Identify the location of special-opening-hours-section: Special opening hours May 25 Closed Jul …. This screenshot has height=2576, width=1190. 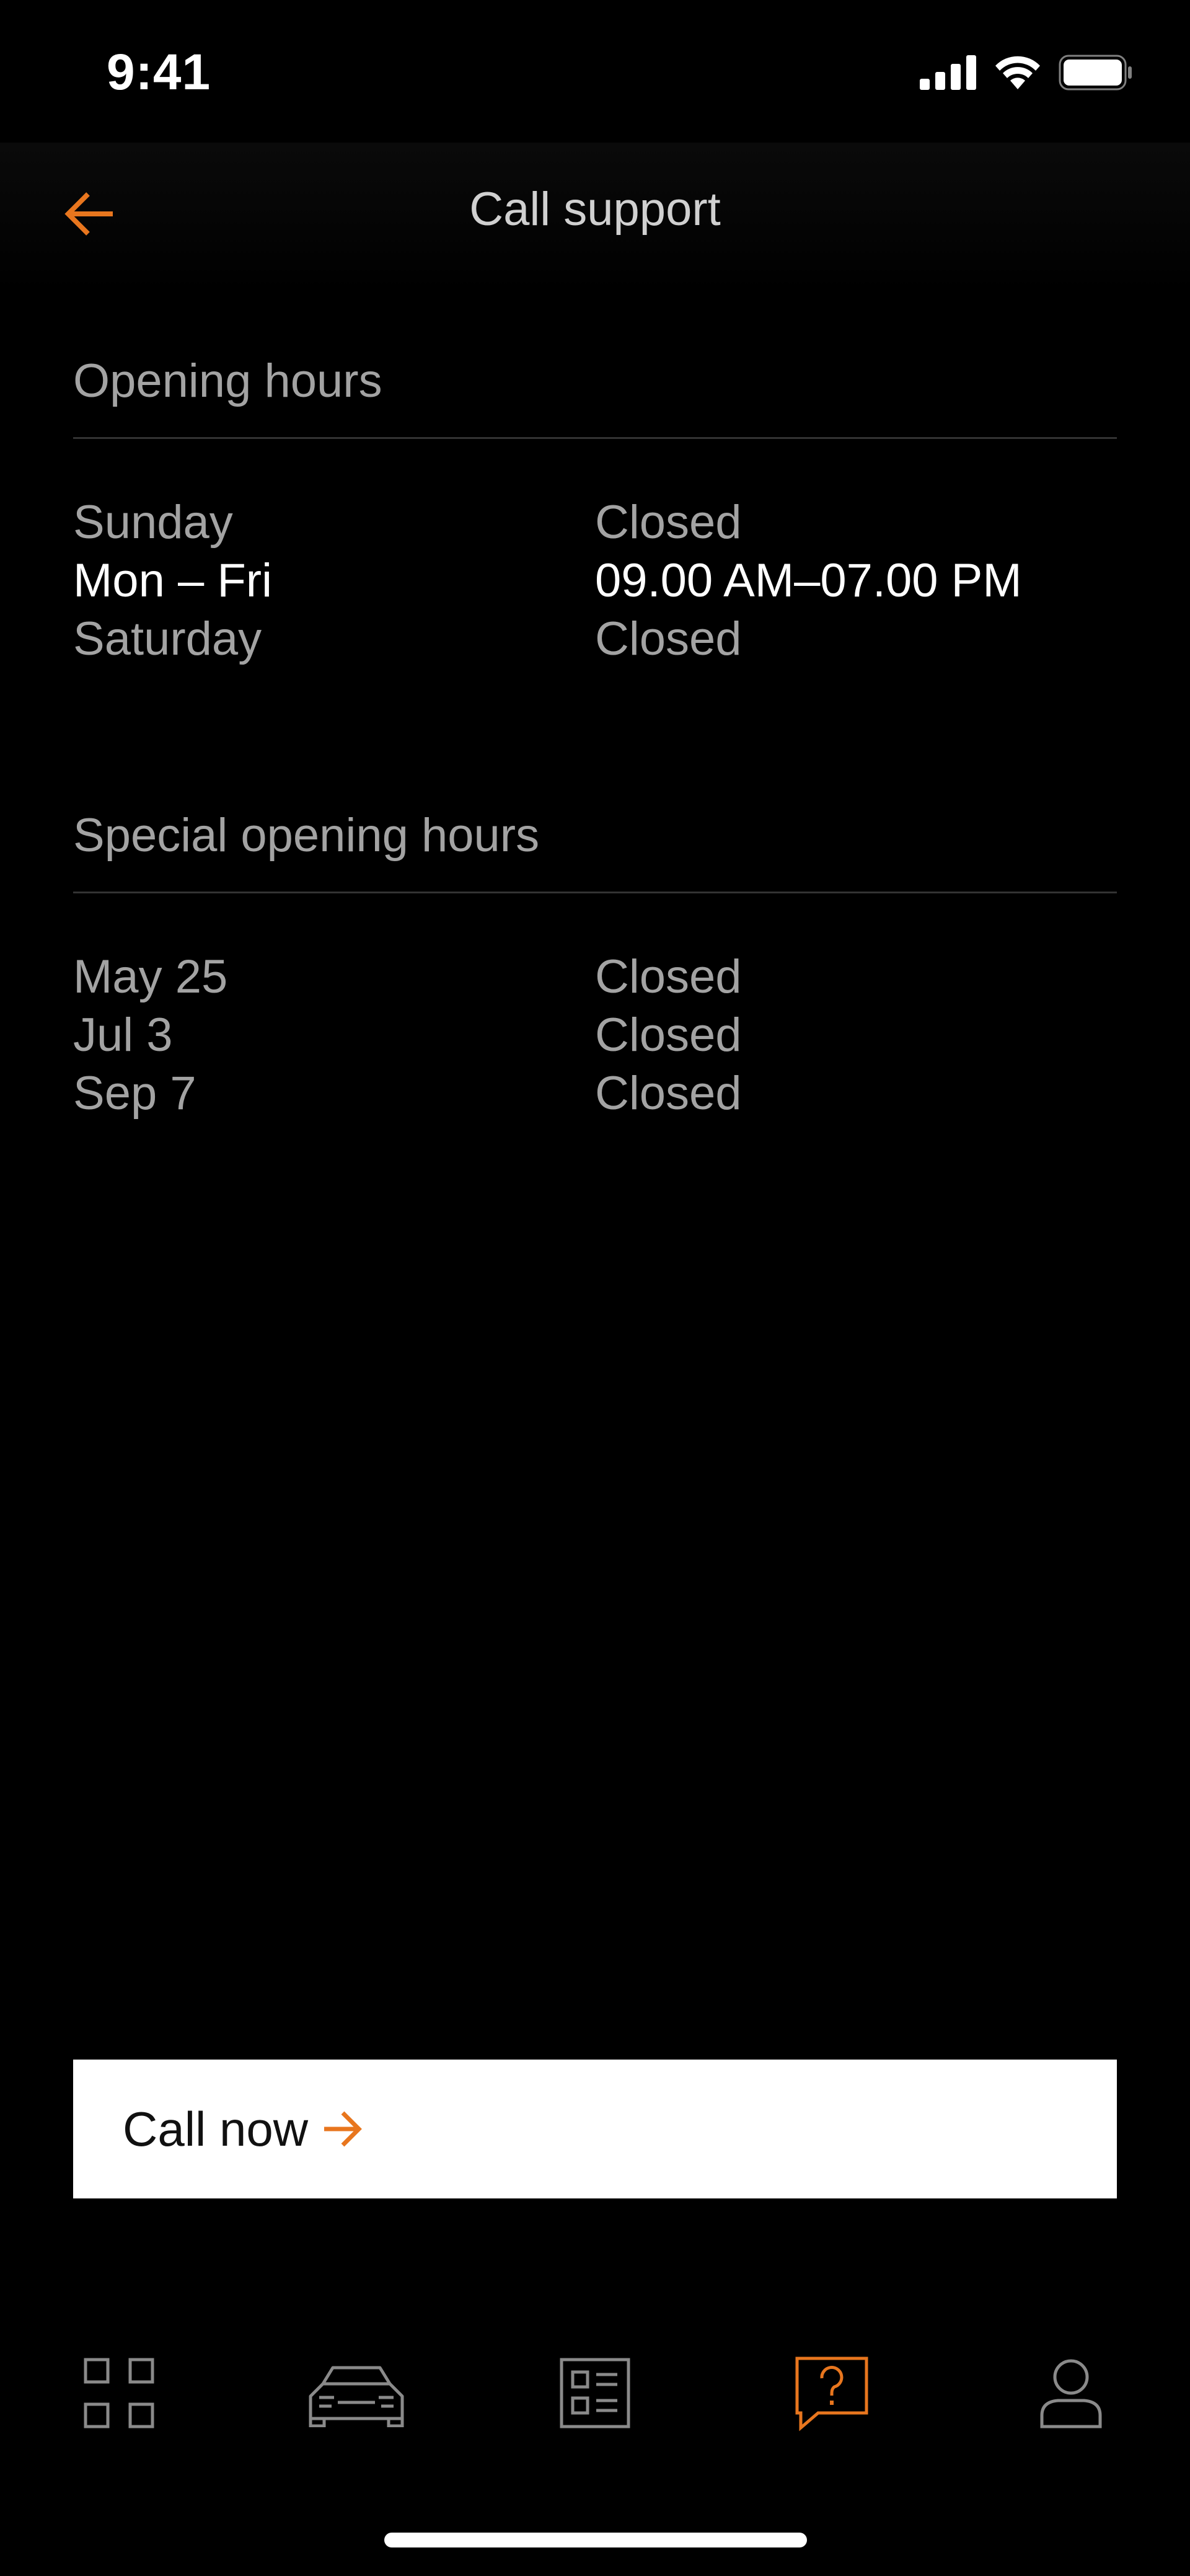
(595, 964).